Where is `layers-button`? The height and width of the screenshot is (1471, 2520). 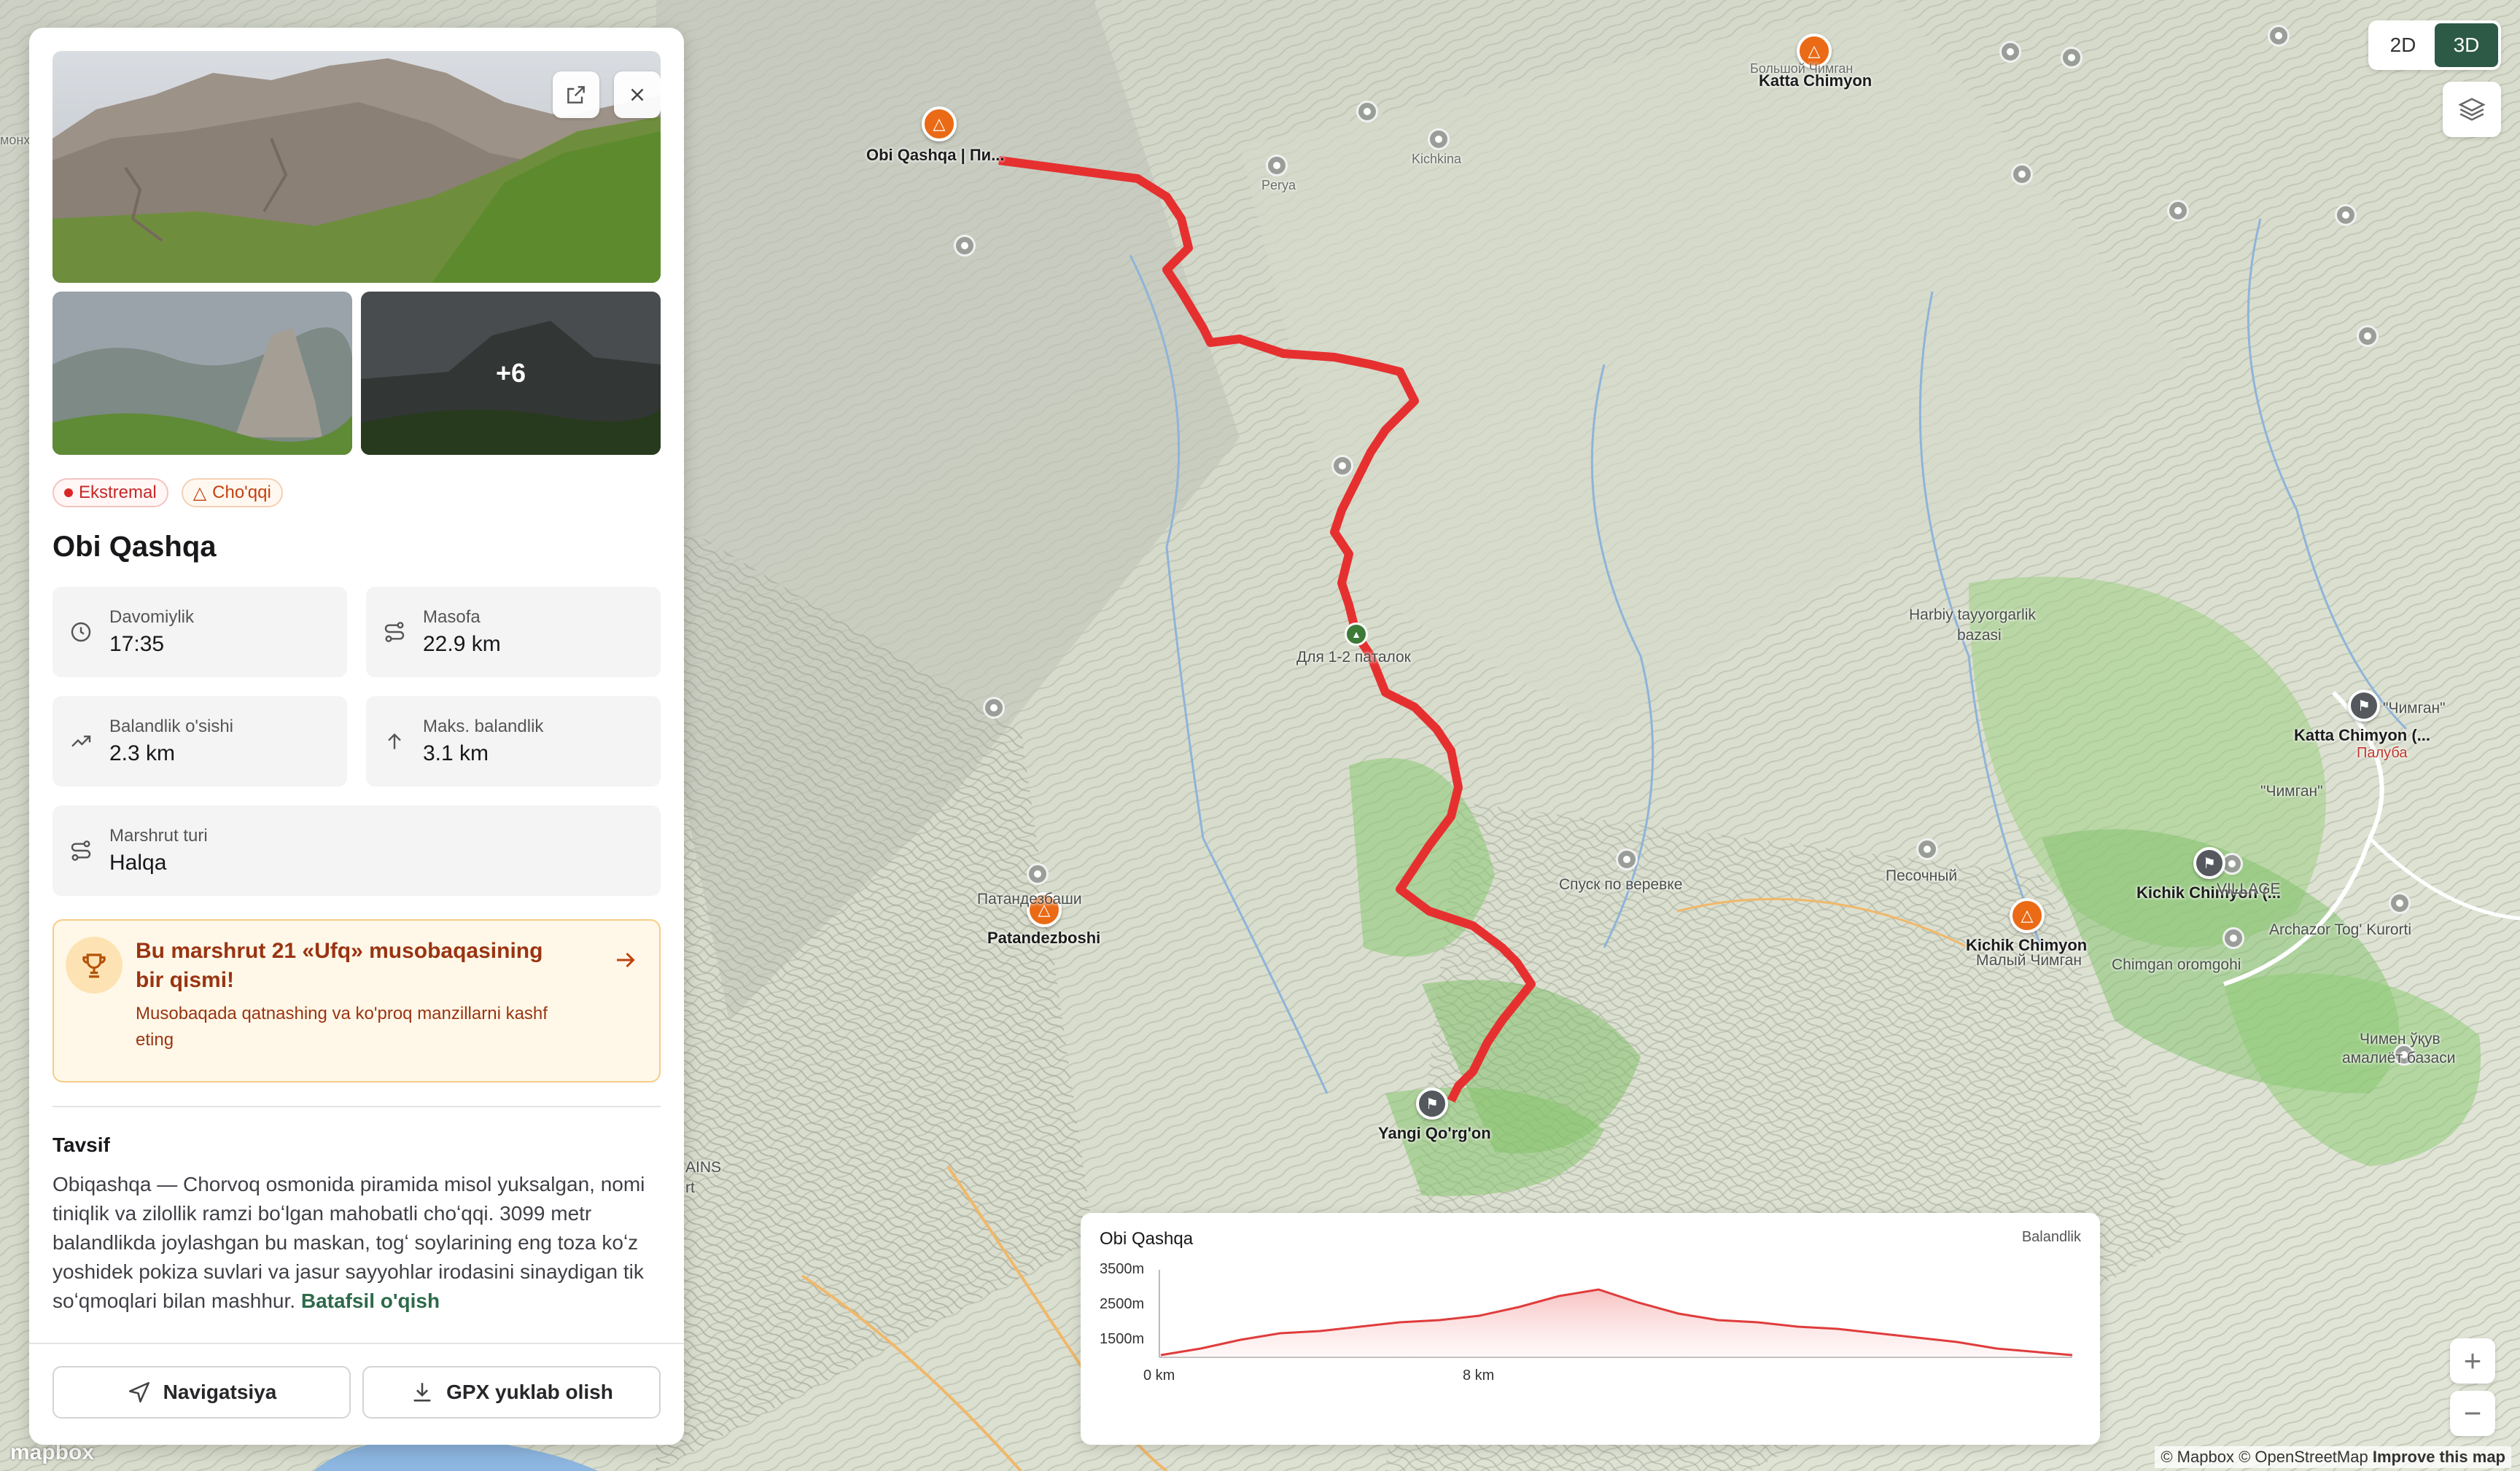
layers-button is located at coordinates (2472, 109).